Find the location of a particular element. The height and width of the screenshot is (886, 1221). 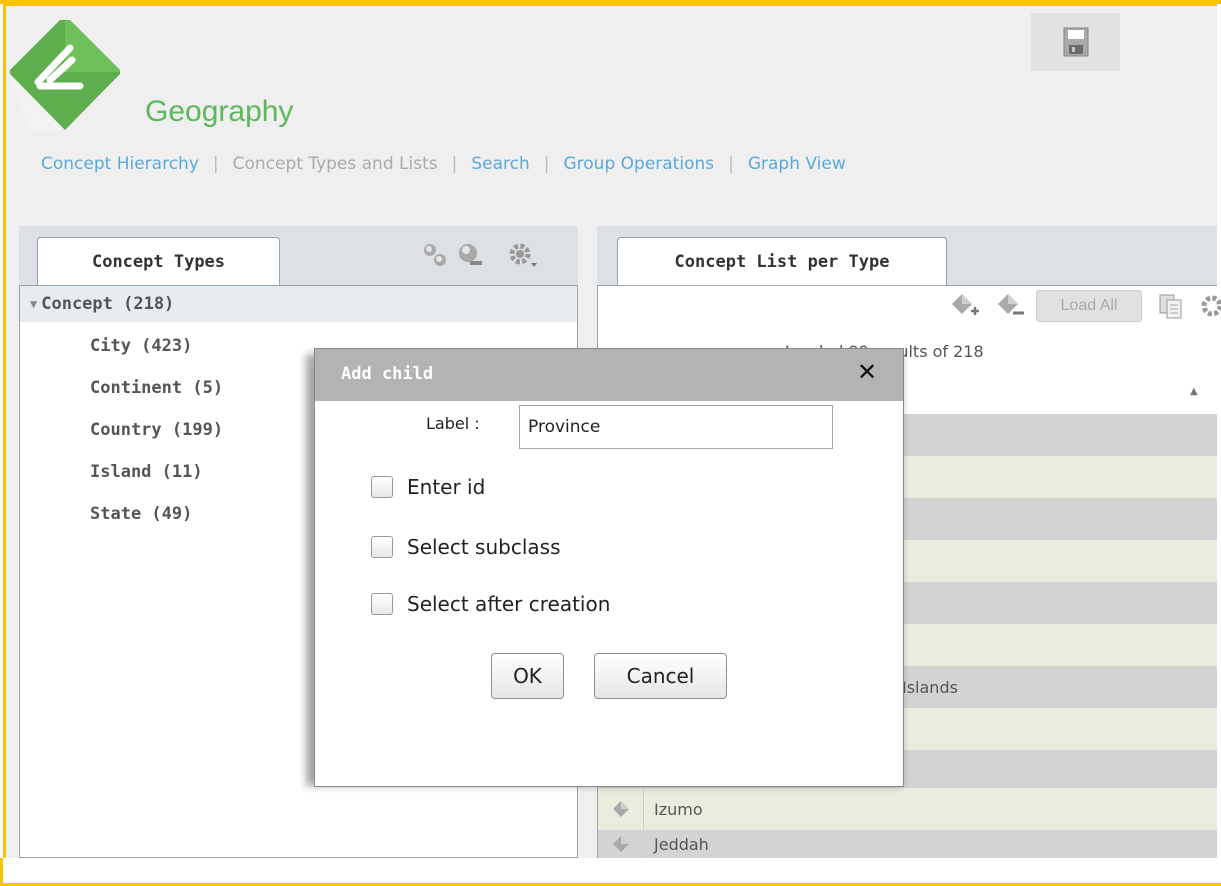

tab-concept-list-per-type: Concept List per Type is located at coordinates (782, 261).